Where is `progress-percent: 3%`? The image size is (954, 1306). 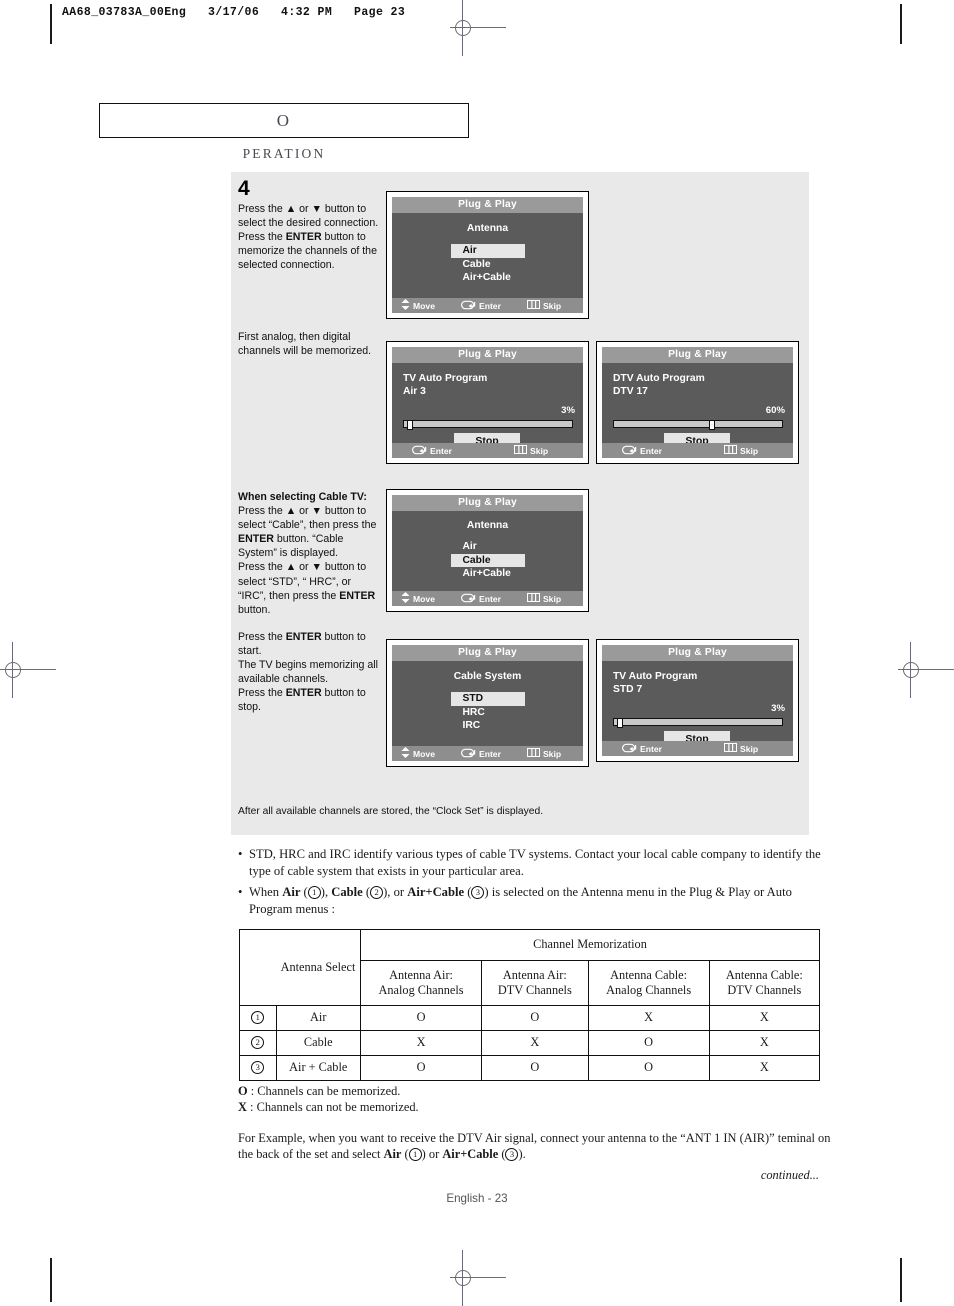
progress-percent: 3% is located at coordinates (568, 410).